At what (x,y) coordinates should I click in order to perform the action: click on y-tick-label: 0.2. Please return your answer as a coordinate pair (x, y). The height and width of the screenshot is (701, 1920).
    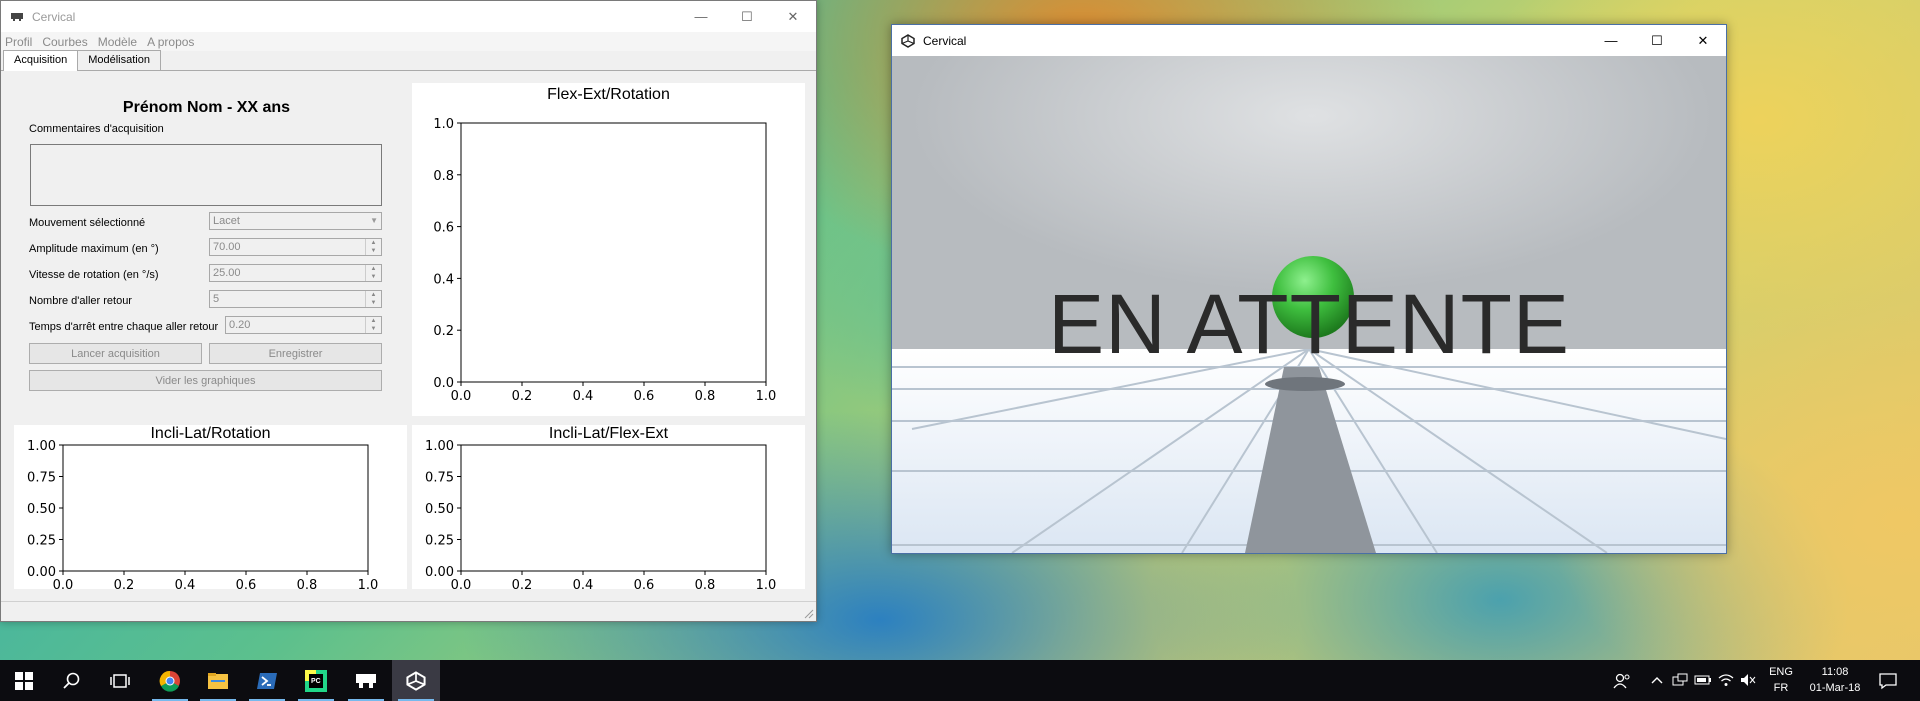
    Looking at the image, I should click on (443, 331).